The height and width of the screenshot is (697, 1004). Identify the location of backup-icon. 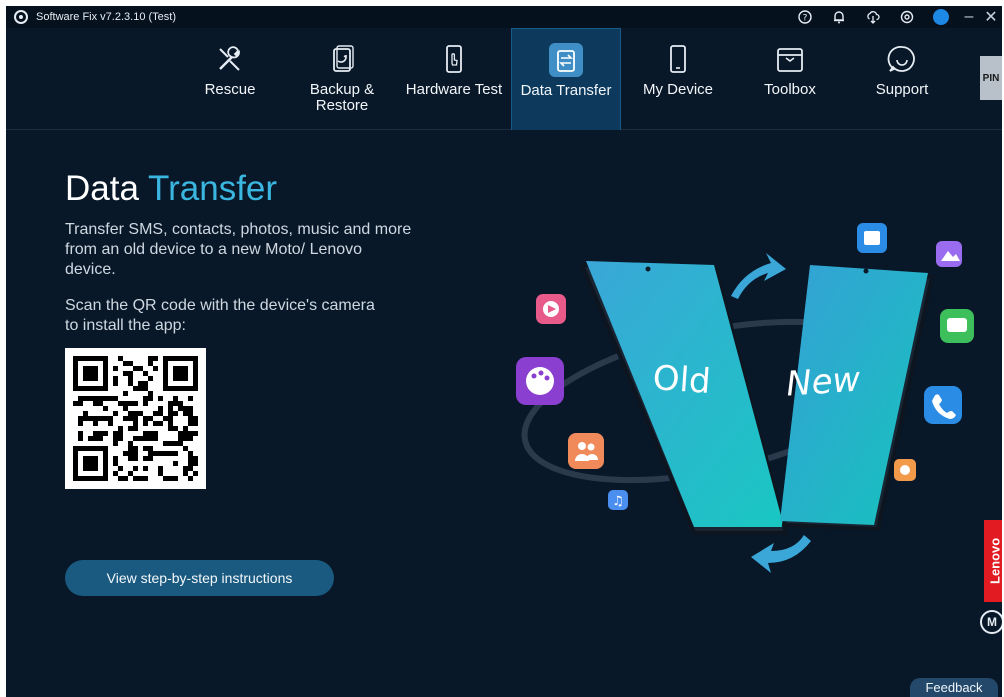
(342, 59).